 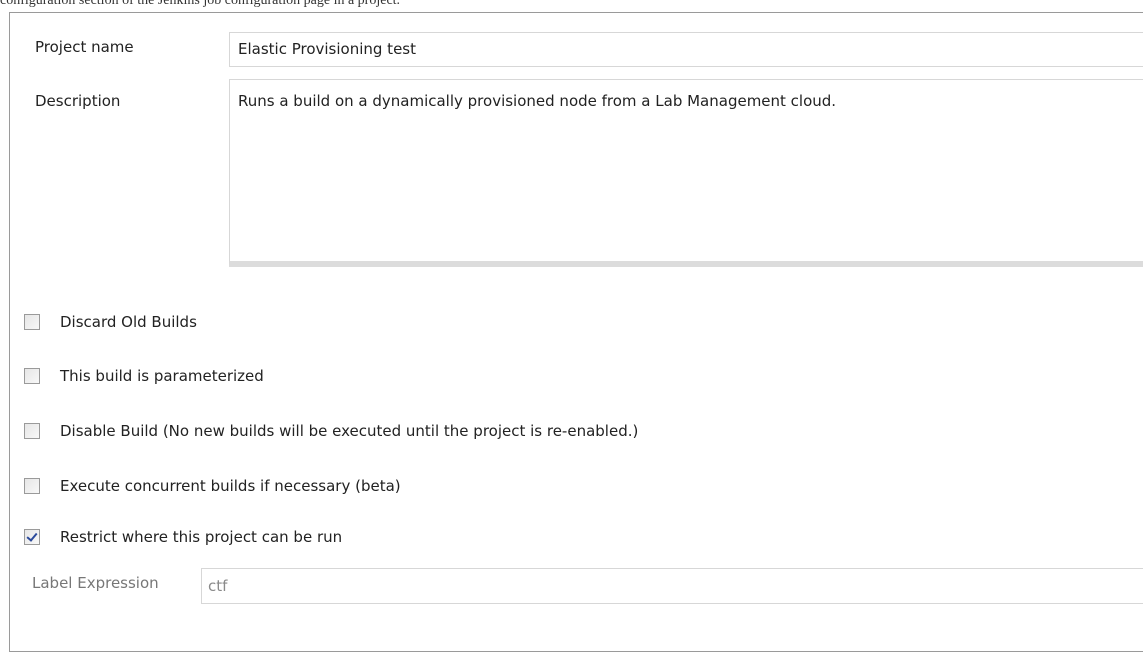 I want to click on disable-build-checkbox, so click(x=32, y=431).